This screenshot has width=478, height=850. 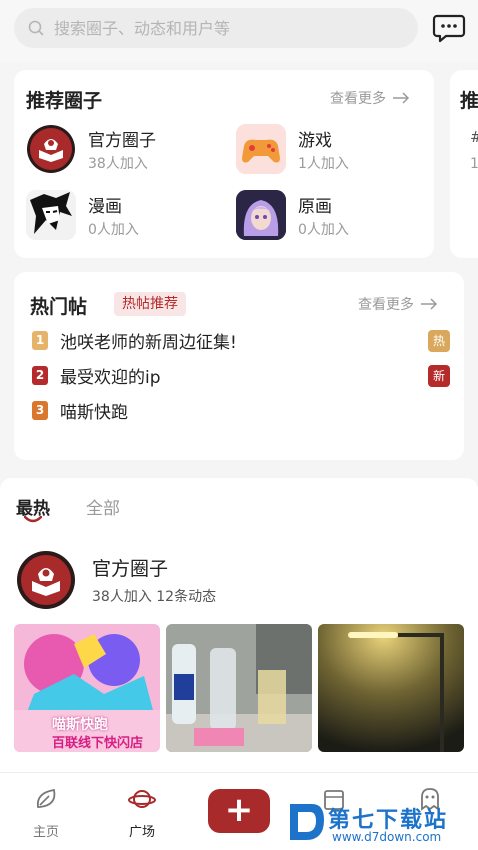 I want to click on rank-badge: 2, so click(x=40, y=375).